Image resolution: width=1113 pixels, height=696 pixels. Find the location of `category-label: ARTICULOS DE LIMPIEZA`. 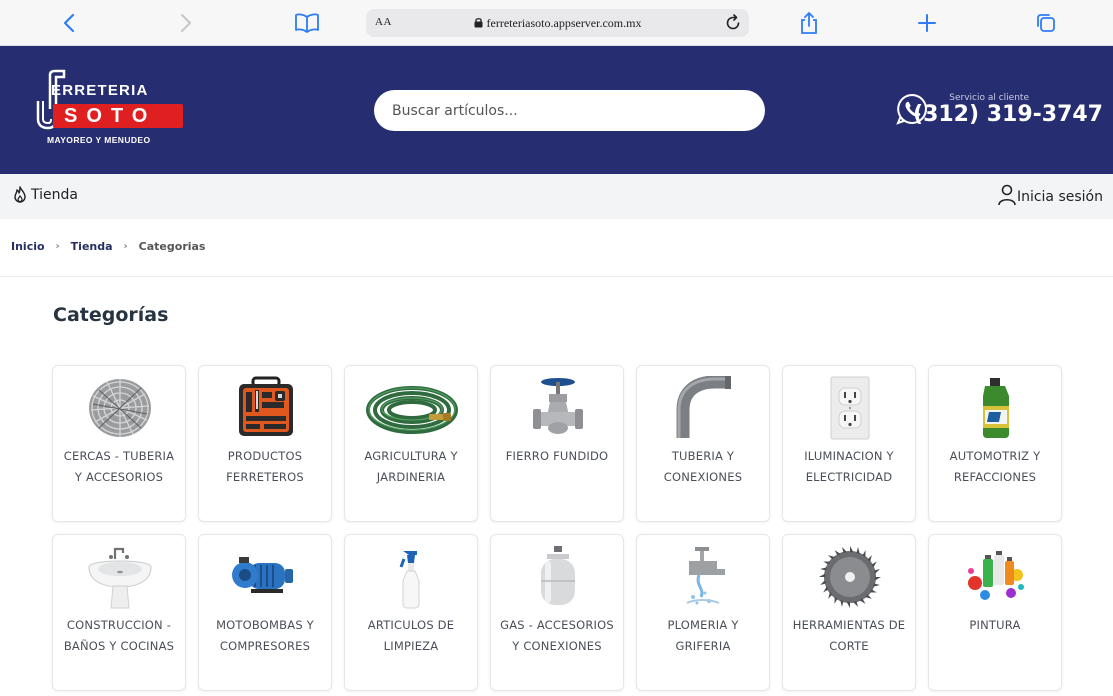

category-label: ARTICULOS DE LIMPIEZA is located at coordinates (411, 635).